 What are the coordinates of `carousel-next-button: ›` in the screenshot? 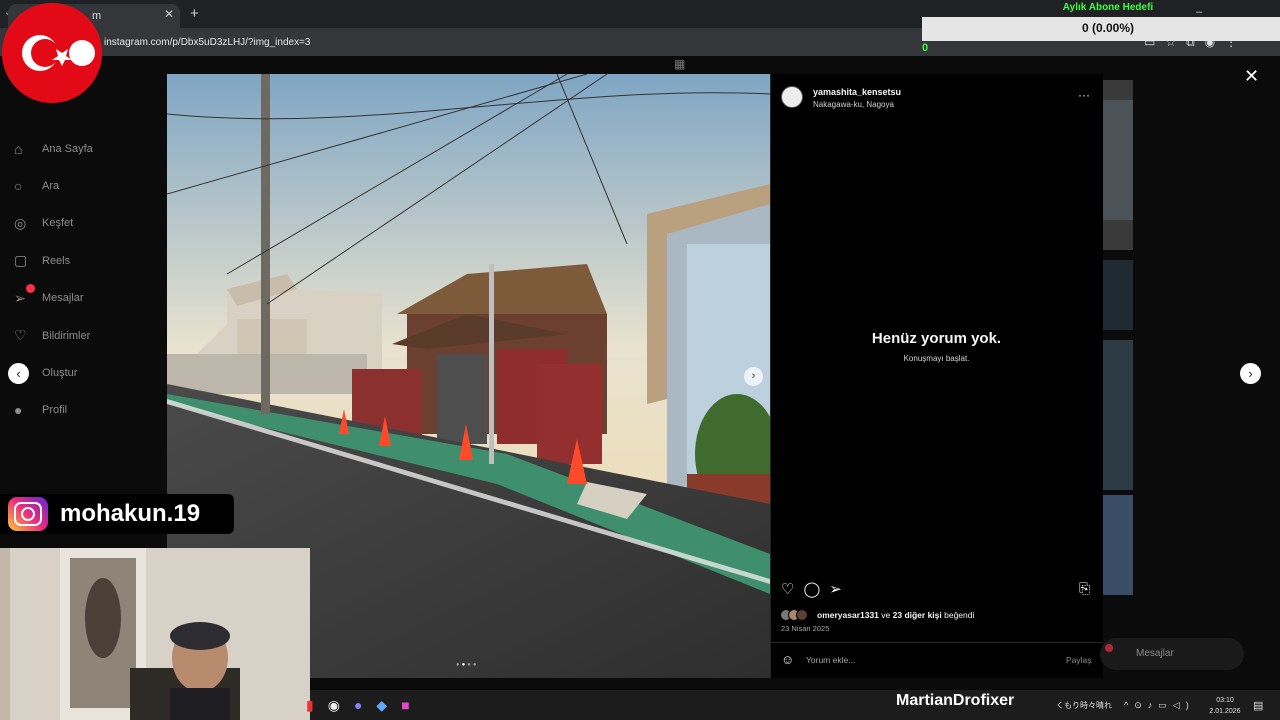 It's located at (753, 376).